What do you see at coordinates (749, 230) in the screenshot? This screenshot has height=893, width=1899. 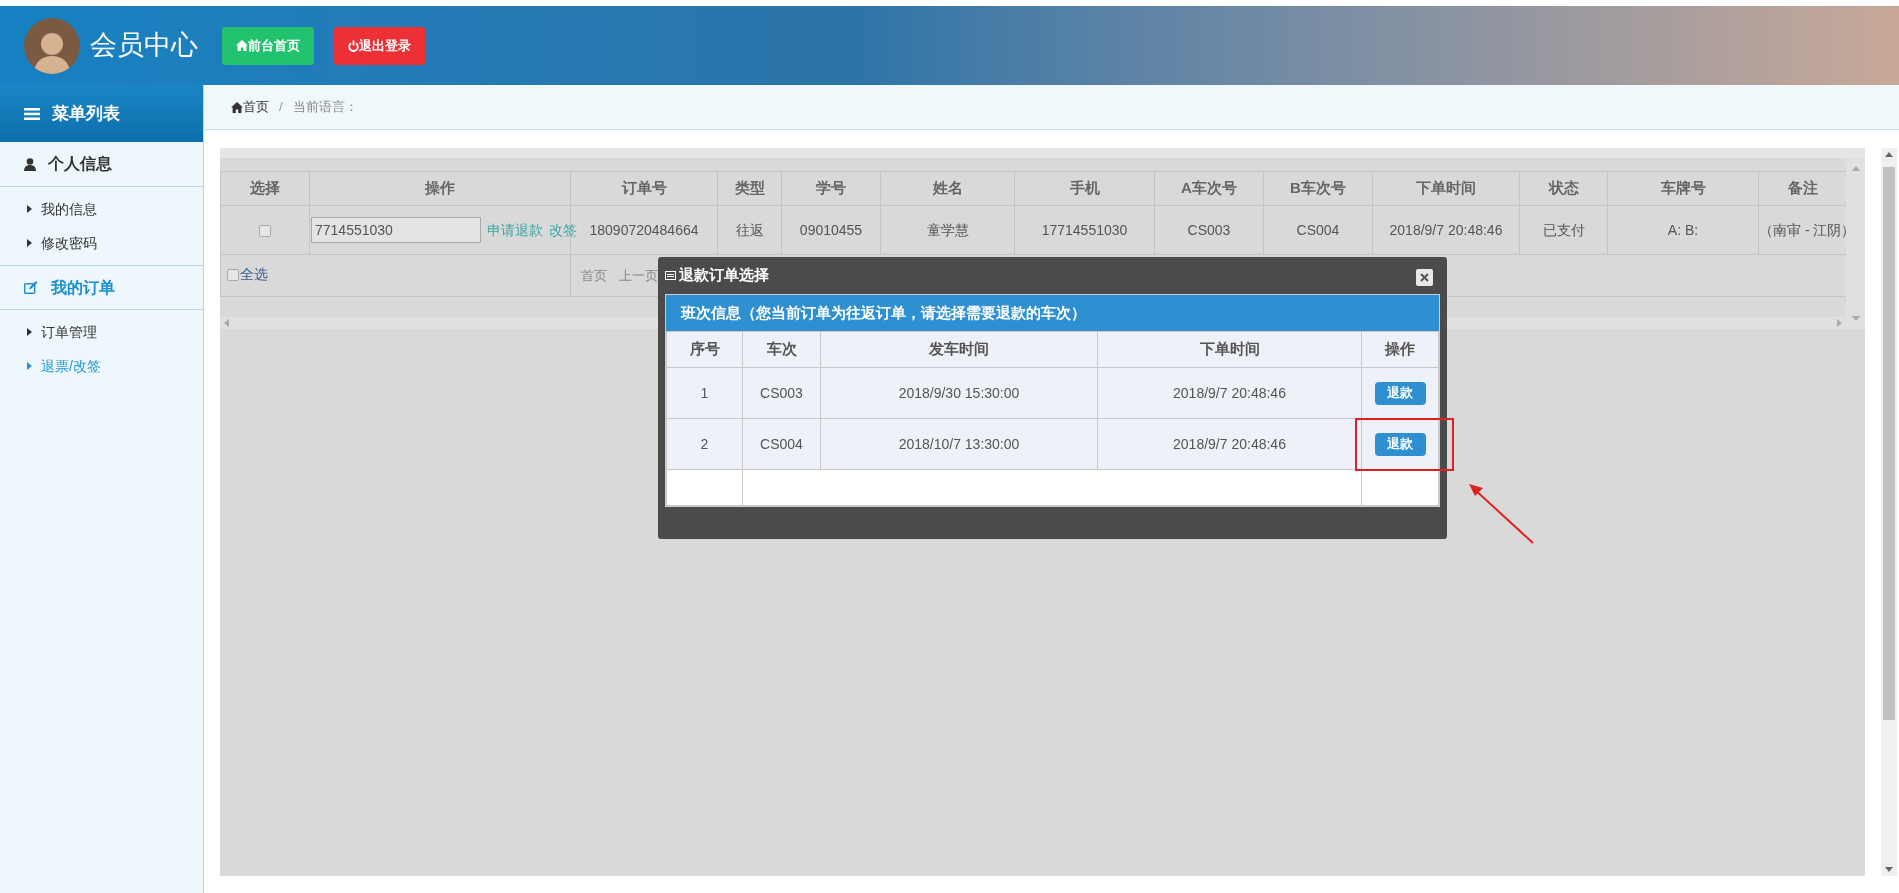 I see `table-cell: 往返` at bounding box center [749, 230].